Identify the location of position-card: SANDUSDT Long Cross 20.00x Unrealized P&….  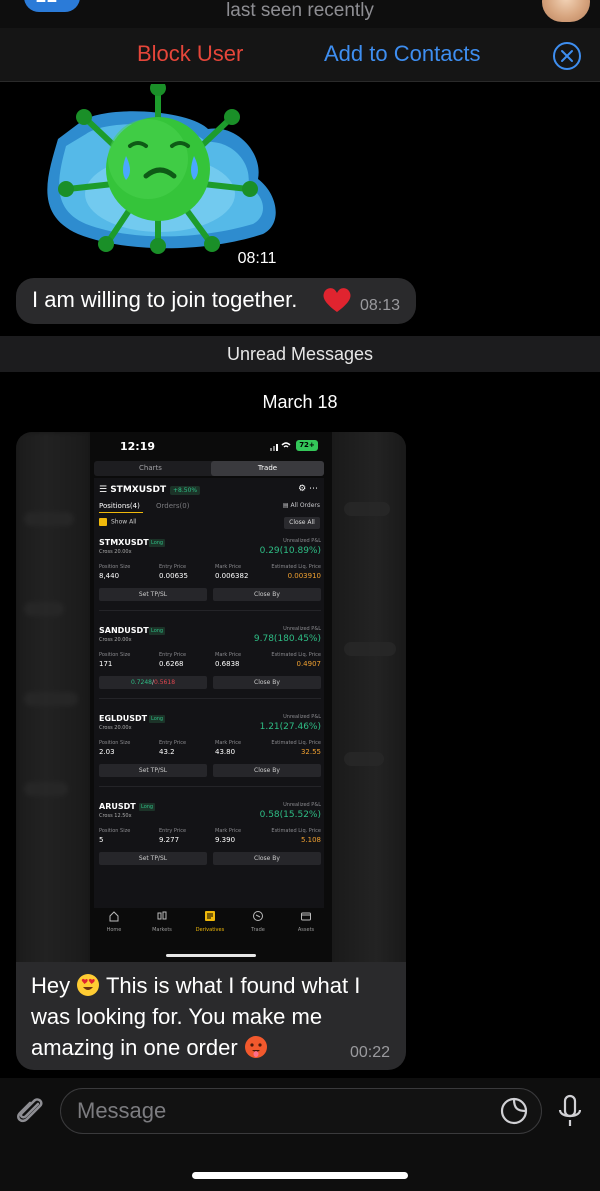
(210, 669).